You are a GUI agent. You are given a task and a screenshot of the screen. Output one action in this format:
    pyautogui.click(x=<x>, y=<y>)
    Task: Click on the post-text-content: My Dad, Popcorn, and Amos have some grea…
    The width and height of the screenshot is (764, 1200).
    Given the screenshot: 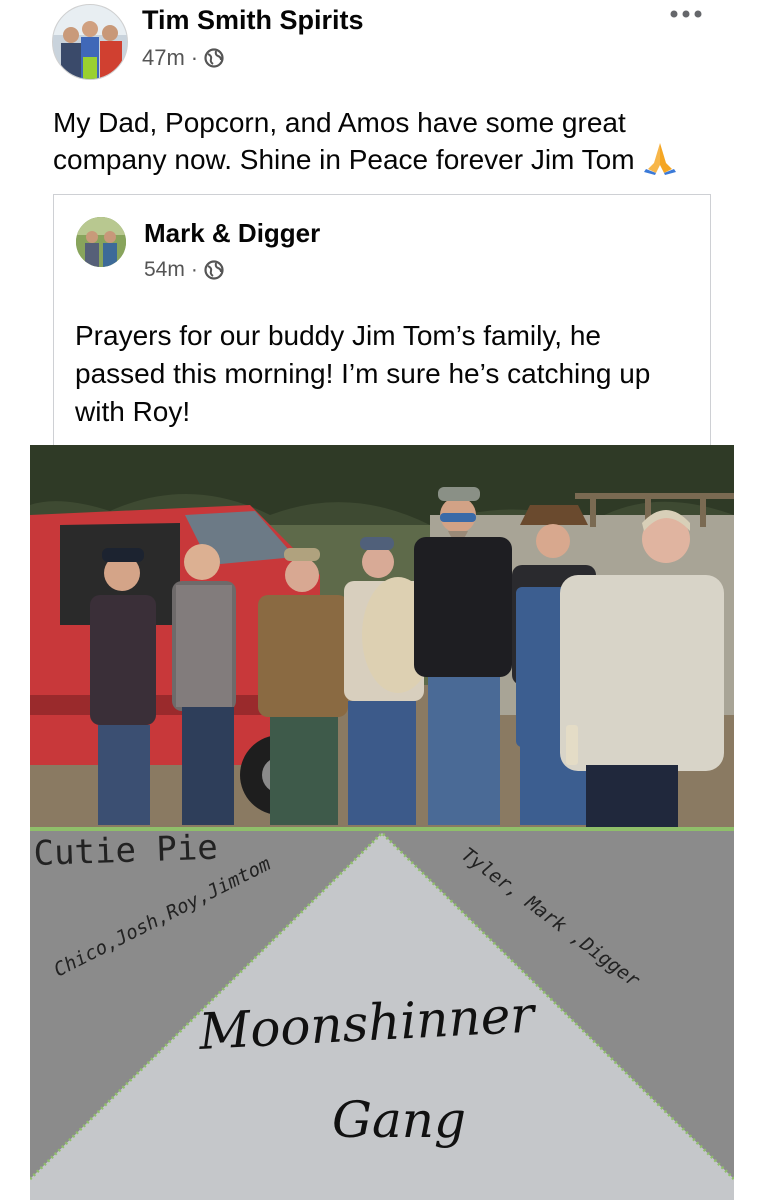 What is the action you would take?
    pyautogui.click(x=344, y=141)
    